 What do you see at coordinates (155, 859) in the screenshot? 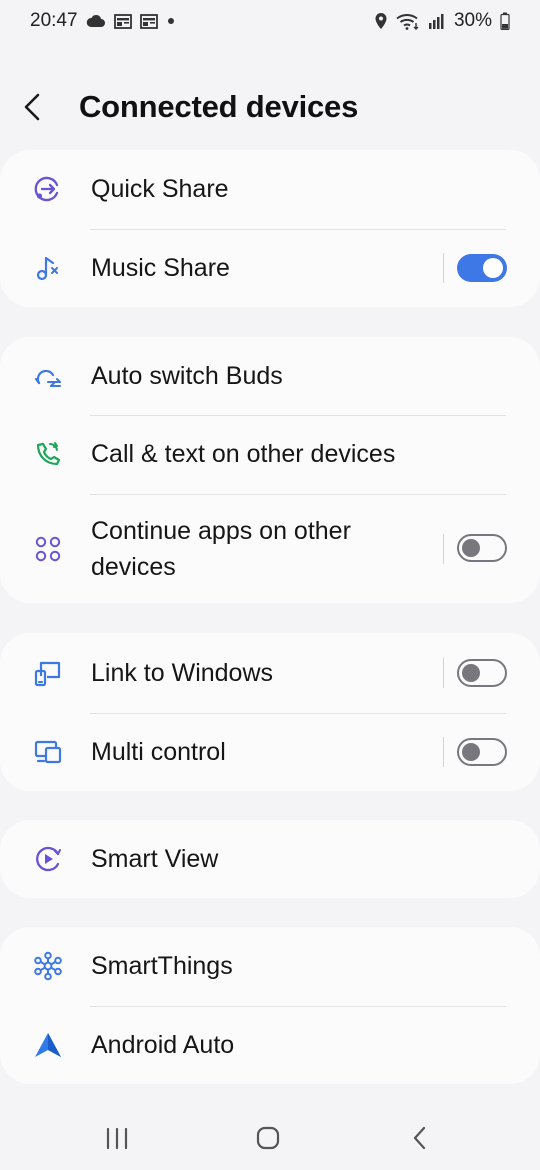
I see `smart-view-label: Smart View` at bounding box center [155, 859].